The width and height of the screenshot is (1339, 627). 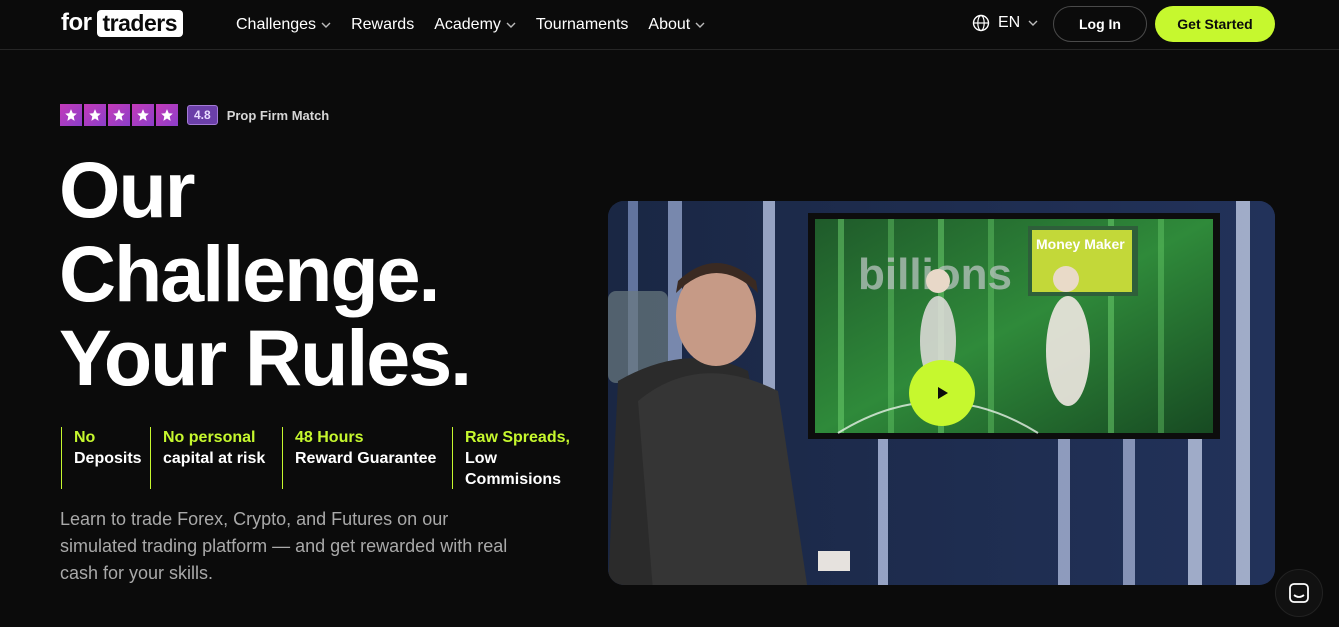 I want to click on login-button: Log In, so click(x=1100, y=24).